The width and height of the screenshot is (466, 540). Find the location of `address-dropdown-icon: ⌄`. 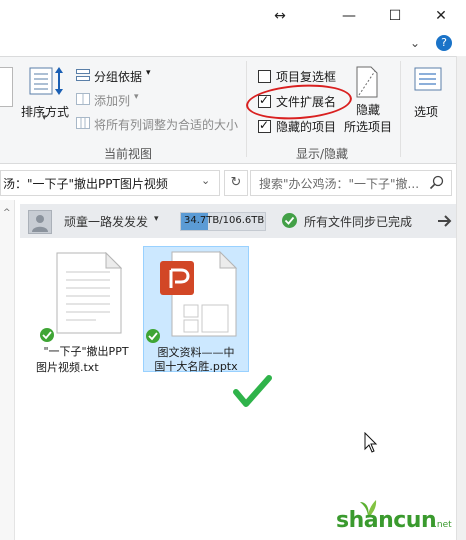

address-dropdown-icon: ⌄ is located at coordinates (205, 180).